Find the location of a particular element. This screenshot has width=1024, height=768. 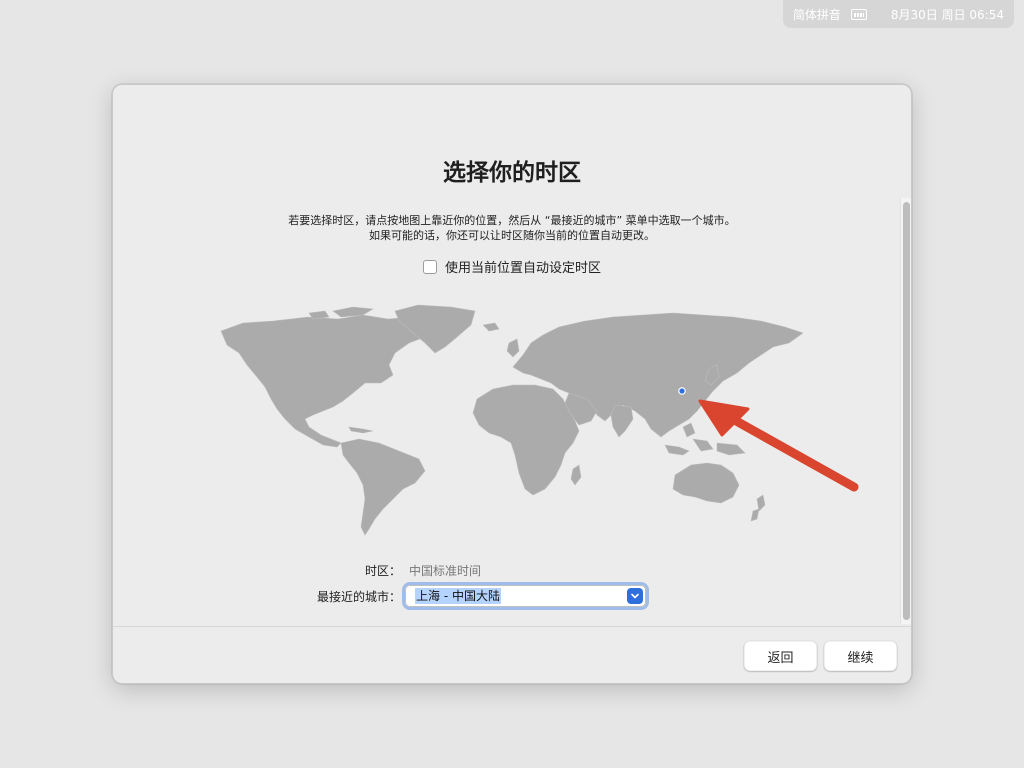

closest-city-row: 最接近的城市： 上海 - 中国大陆 is located at coordinates (512, 596).